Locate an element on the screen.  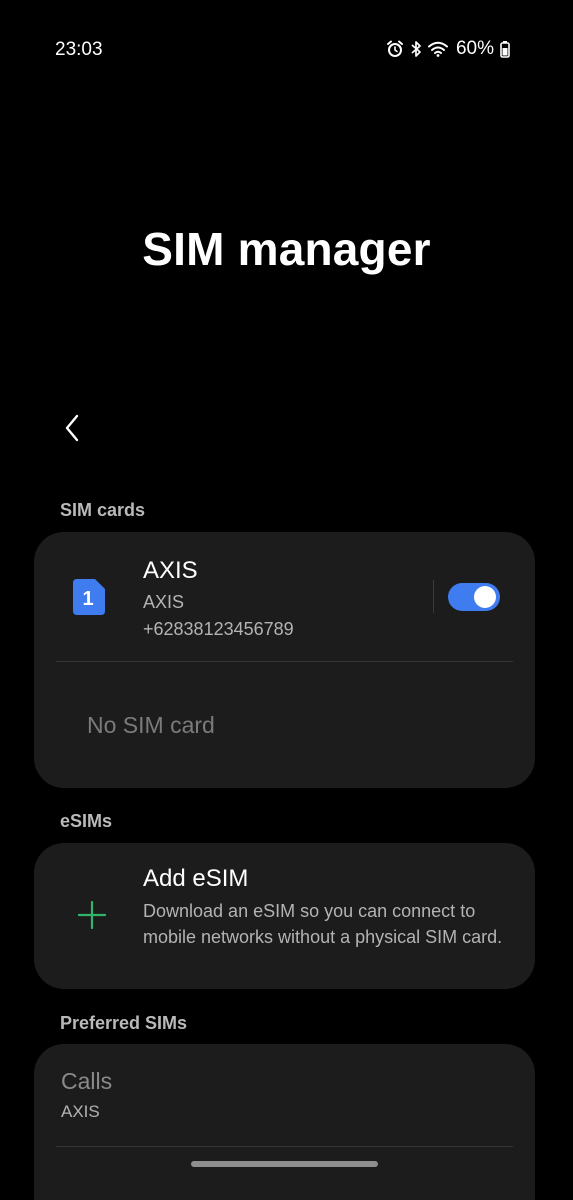
wifi-icon is located at coordinates (437, 49).